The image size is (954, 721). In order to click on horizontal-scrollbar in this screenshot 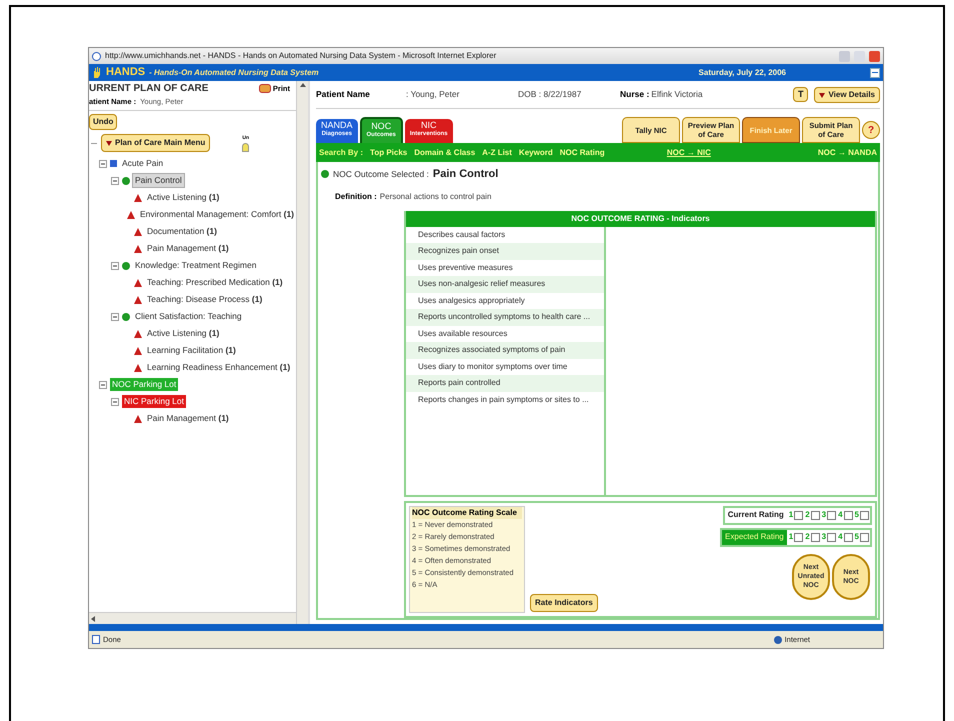, I will do `click(192, 618)`.